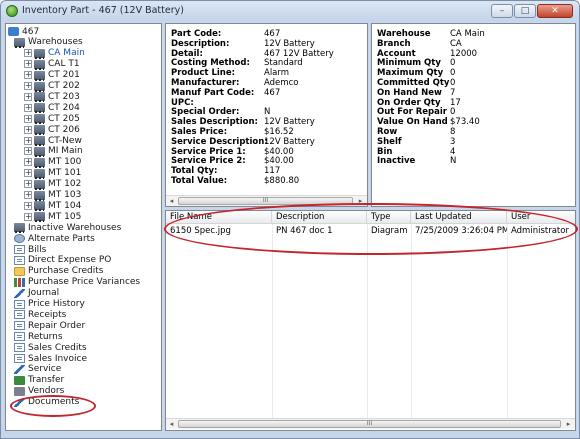 The height and width of the screenshot is (439, 580). What do you see at coordinates (39, 380) in the screenshot?
I see `tree-transfer: Transfer` at bounding box center [39, 380].